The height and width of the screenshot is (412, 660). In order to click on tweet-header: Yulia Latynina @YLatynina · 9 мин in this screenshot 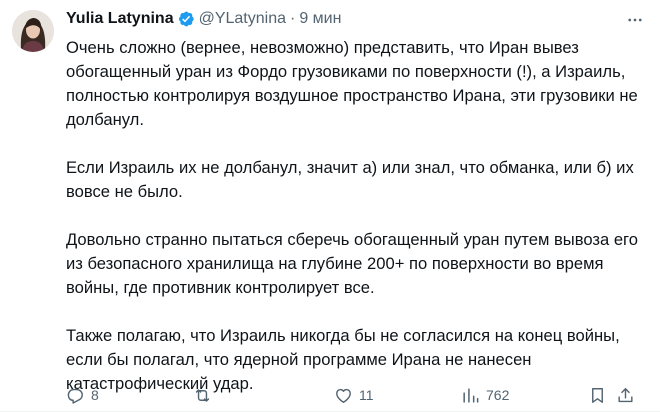, I will do `click(357, 19)`.